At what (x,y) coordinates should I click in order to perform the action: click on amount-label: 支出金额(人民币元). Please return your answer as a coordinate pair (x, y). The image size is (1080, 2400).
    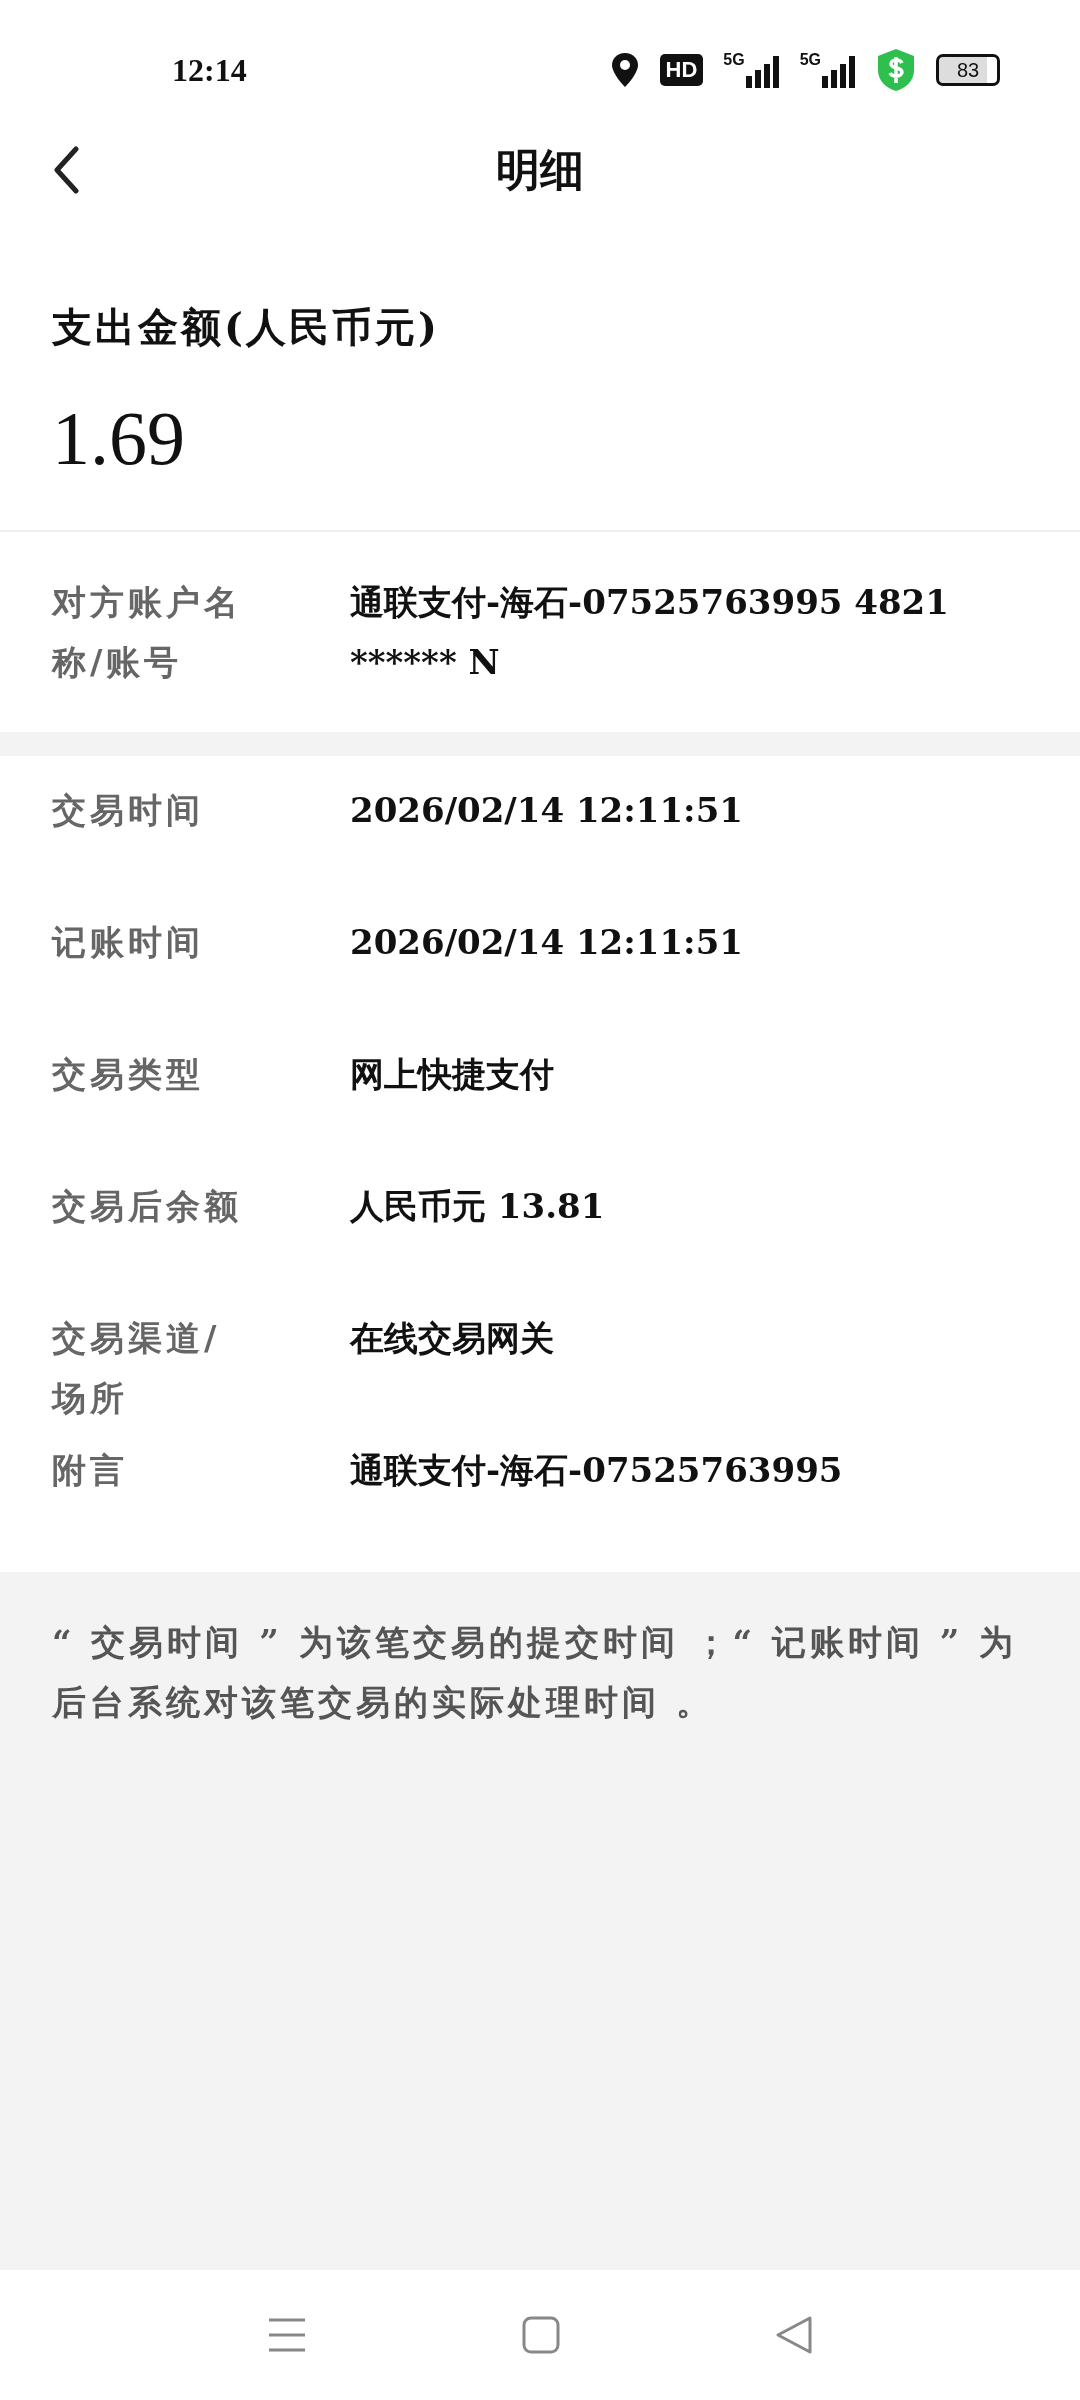
    Looking at the image, I should click on (246, 327).